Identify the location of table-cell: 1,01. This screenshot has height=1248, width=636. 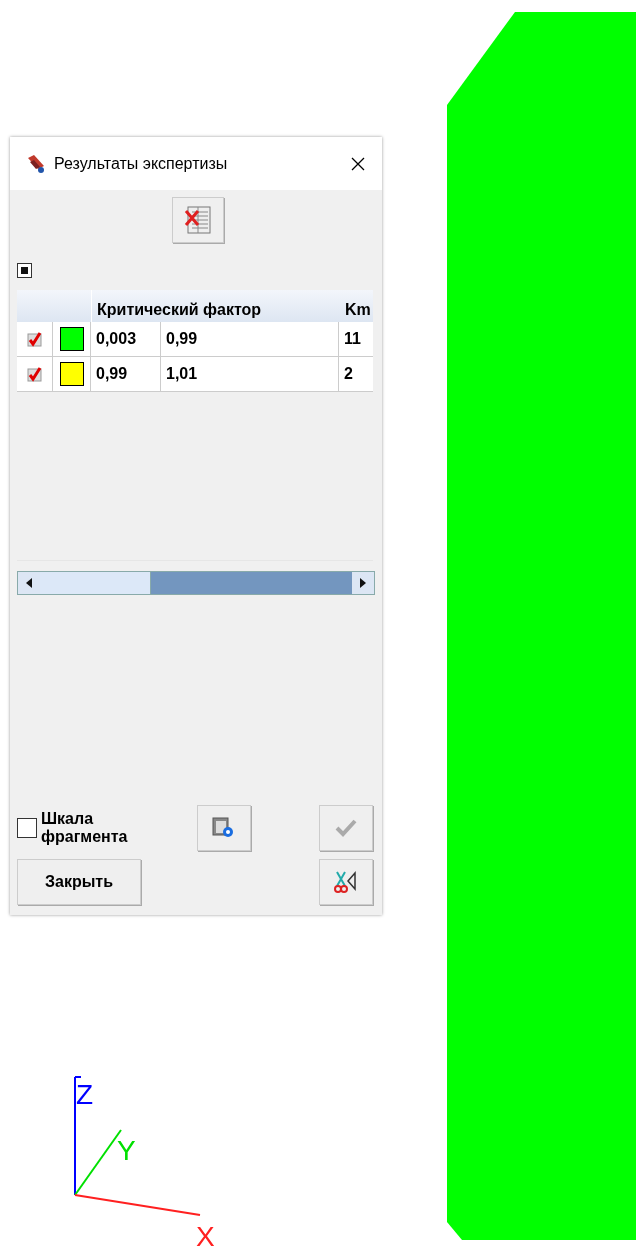
(250, 374).